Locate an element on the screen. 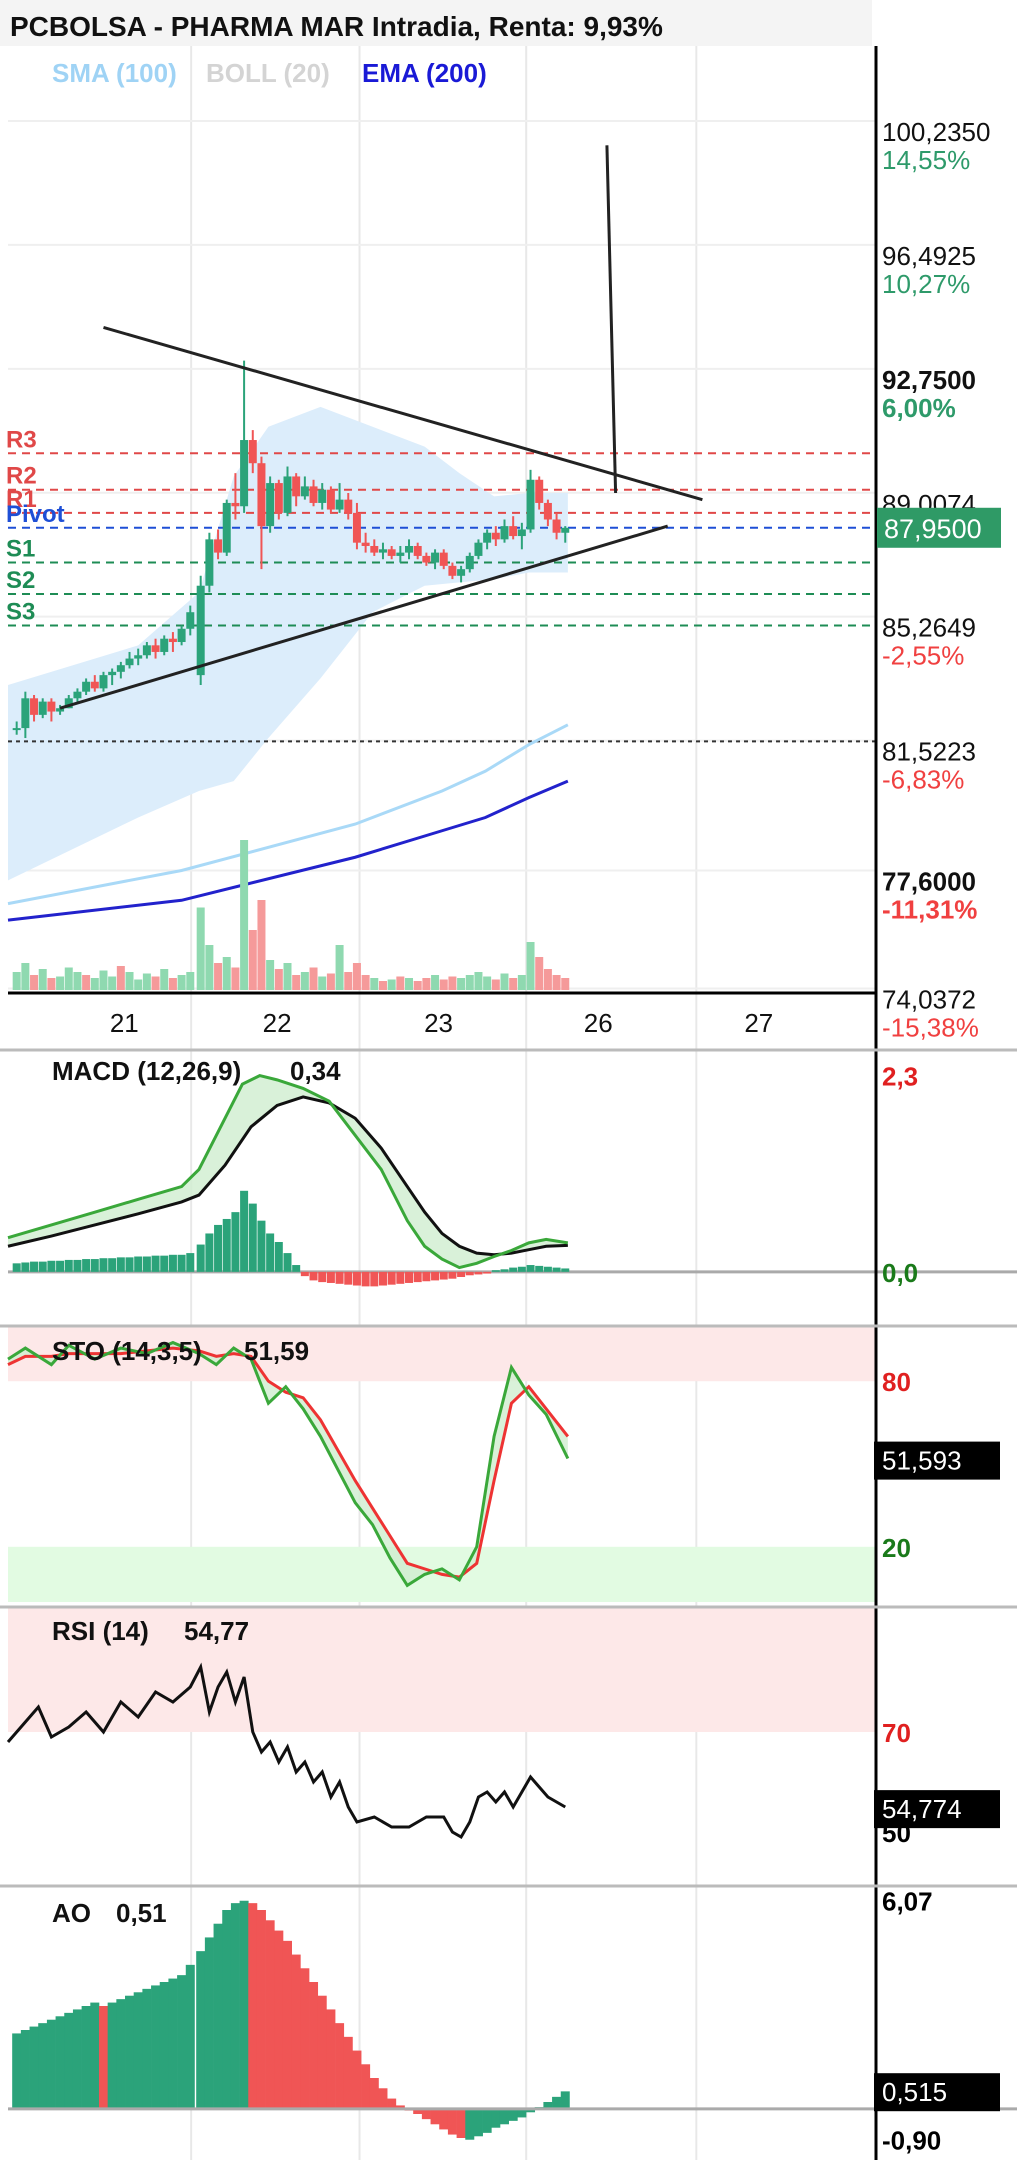 This screenshot has height=2172, width=1017. pivot-label-s3: S3 is located at coordinates (20, 611).